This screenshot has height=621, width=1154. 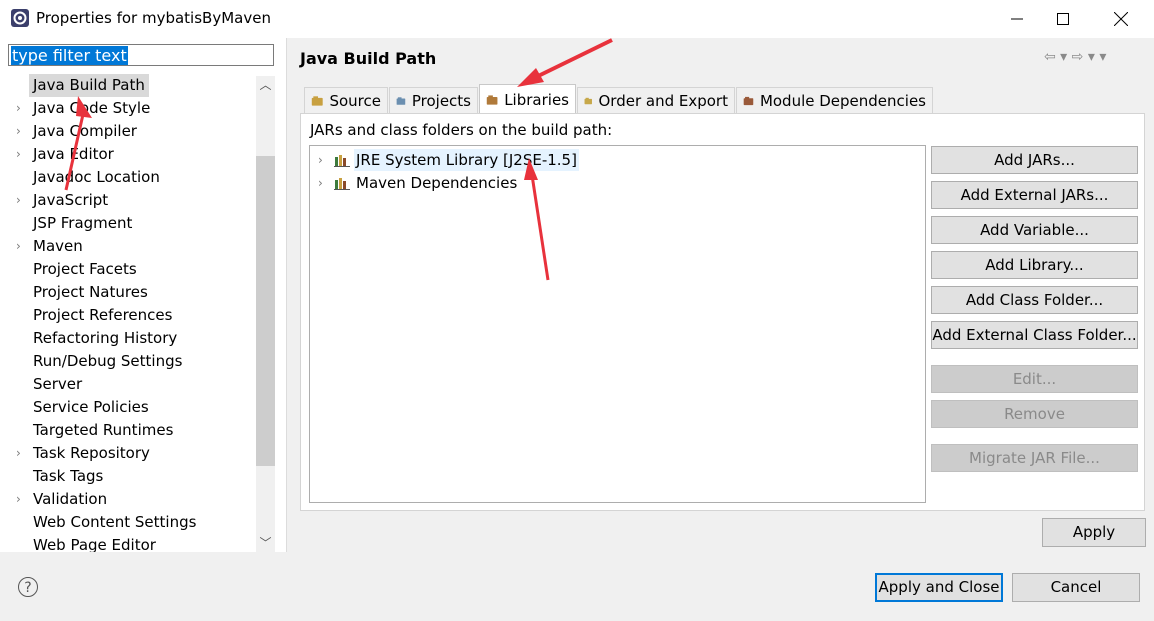 I want to click on tab-label: Module Dependencies, so click(x=842, y=100).